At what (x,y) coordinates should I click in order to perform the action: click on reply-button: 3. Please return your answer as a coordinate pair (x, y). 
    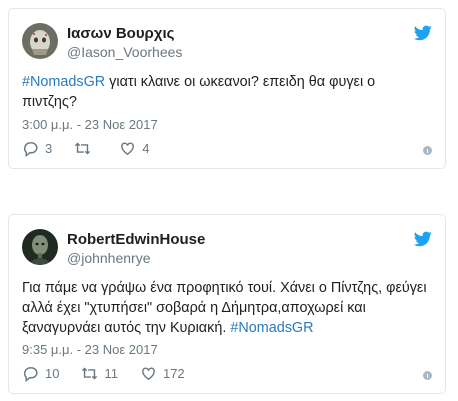
    Looking at the image, I should click on (37, 148).